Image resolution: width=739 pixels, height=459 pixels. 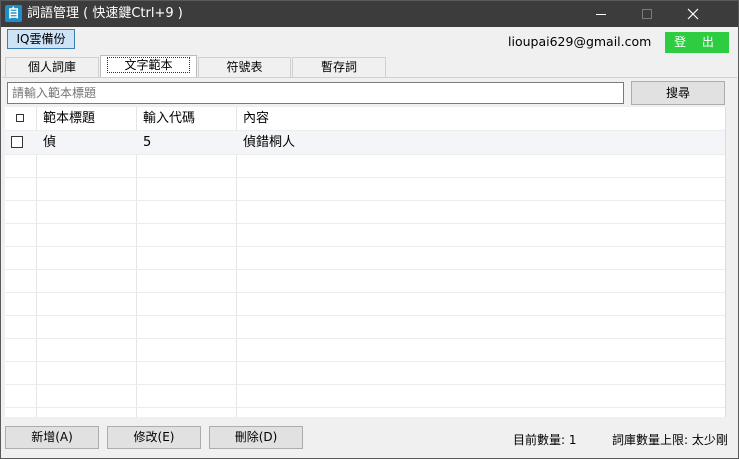 I want to click on maximize-icon, so click(x=647, y=14).